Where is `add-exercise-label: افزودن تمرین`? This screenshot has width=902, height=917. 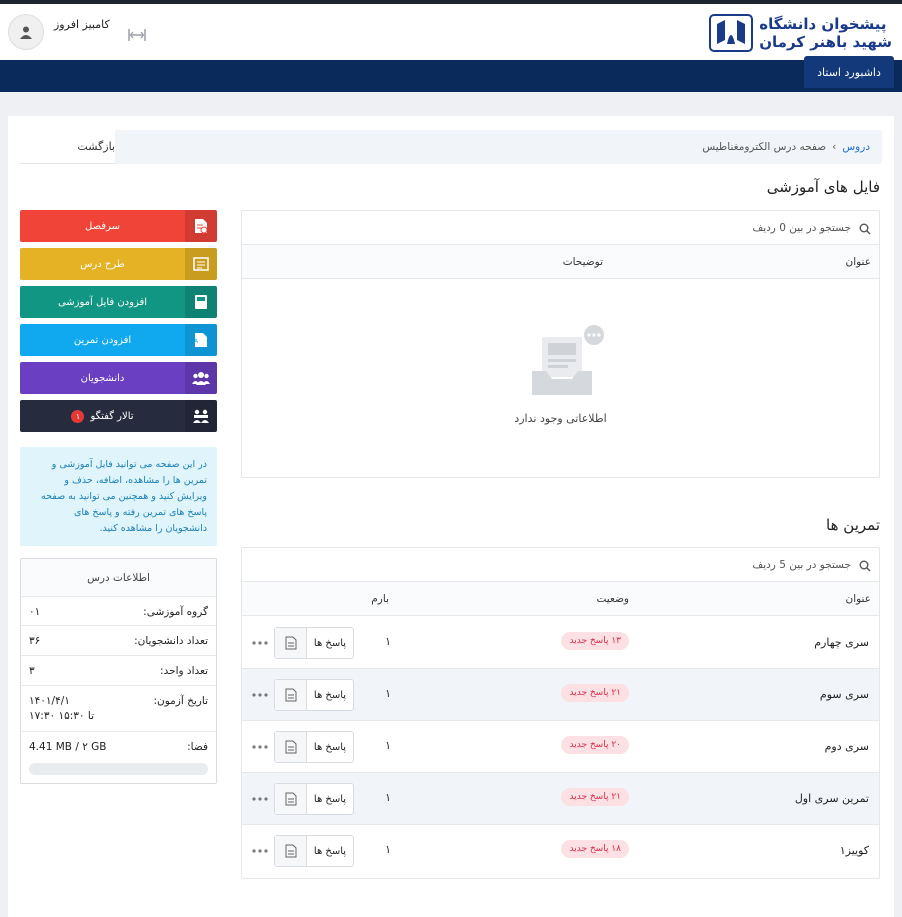
add-exercise-label: افزودن تمرین is located at coordinates (102, 340).